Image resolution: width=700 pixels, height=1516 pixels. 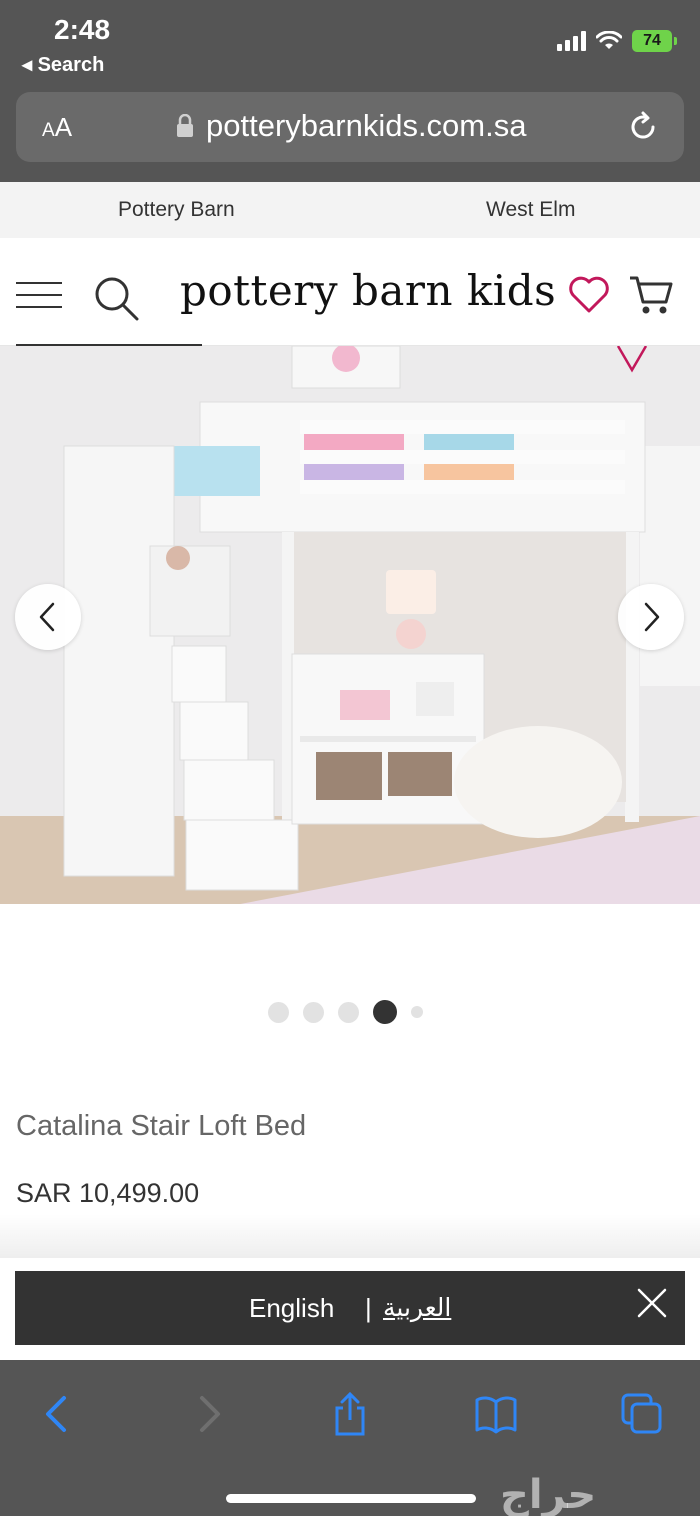 What do you see at coordinates (108, 1193) in the screenshot?
I see `product-price: SAR 10,499.00` at bounding box center [108, 1193].